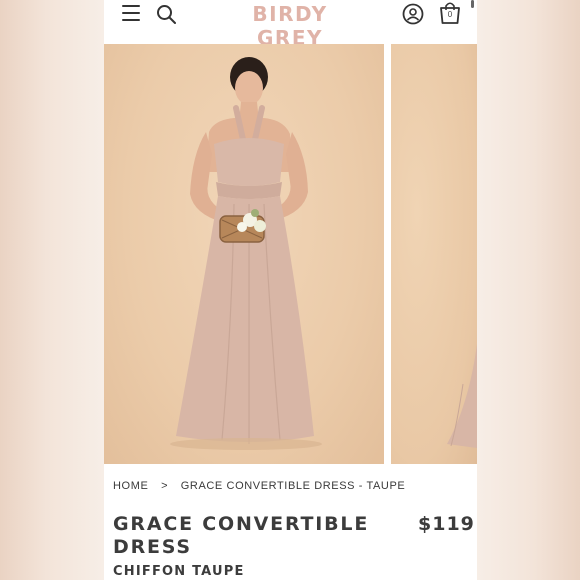  I want to click on breadcrumb-home: HOME, so click(130, 486).